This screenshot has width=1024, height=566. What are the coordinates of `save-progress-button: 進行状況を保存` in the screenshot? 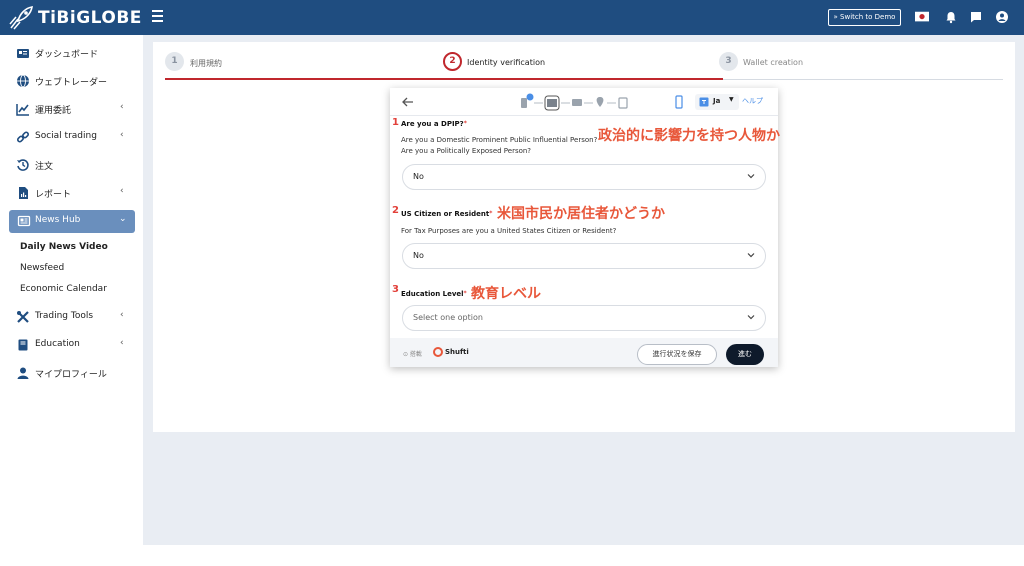 It's located at (677, 354).